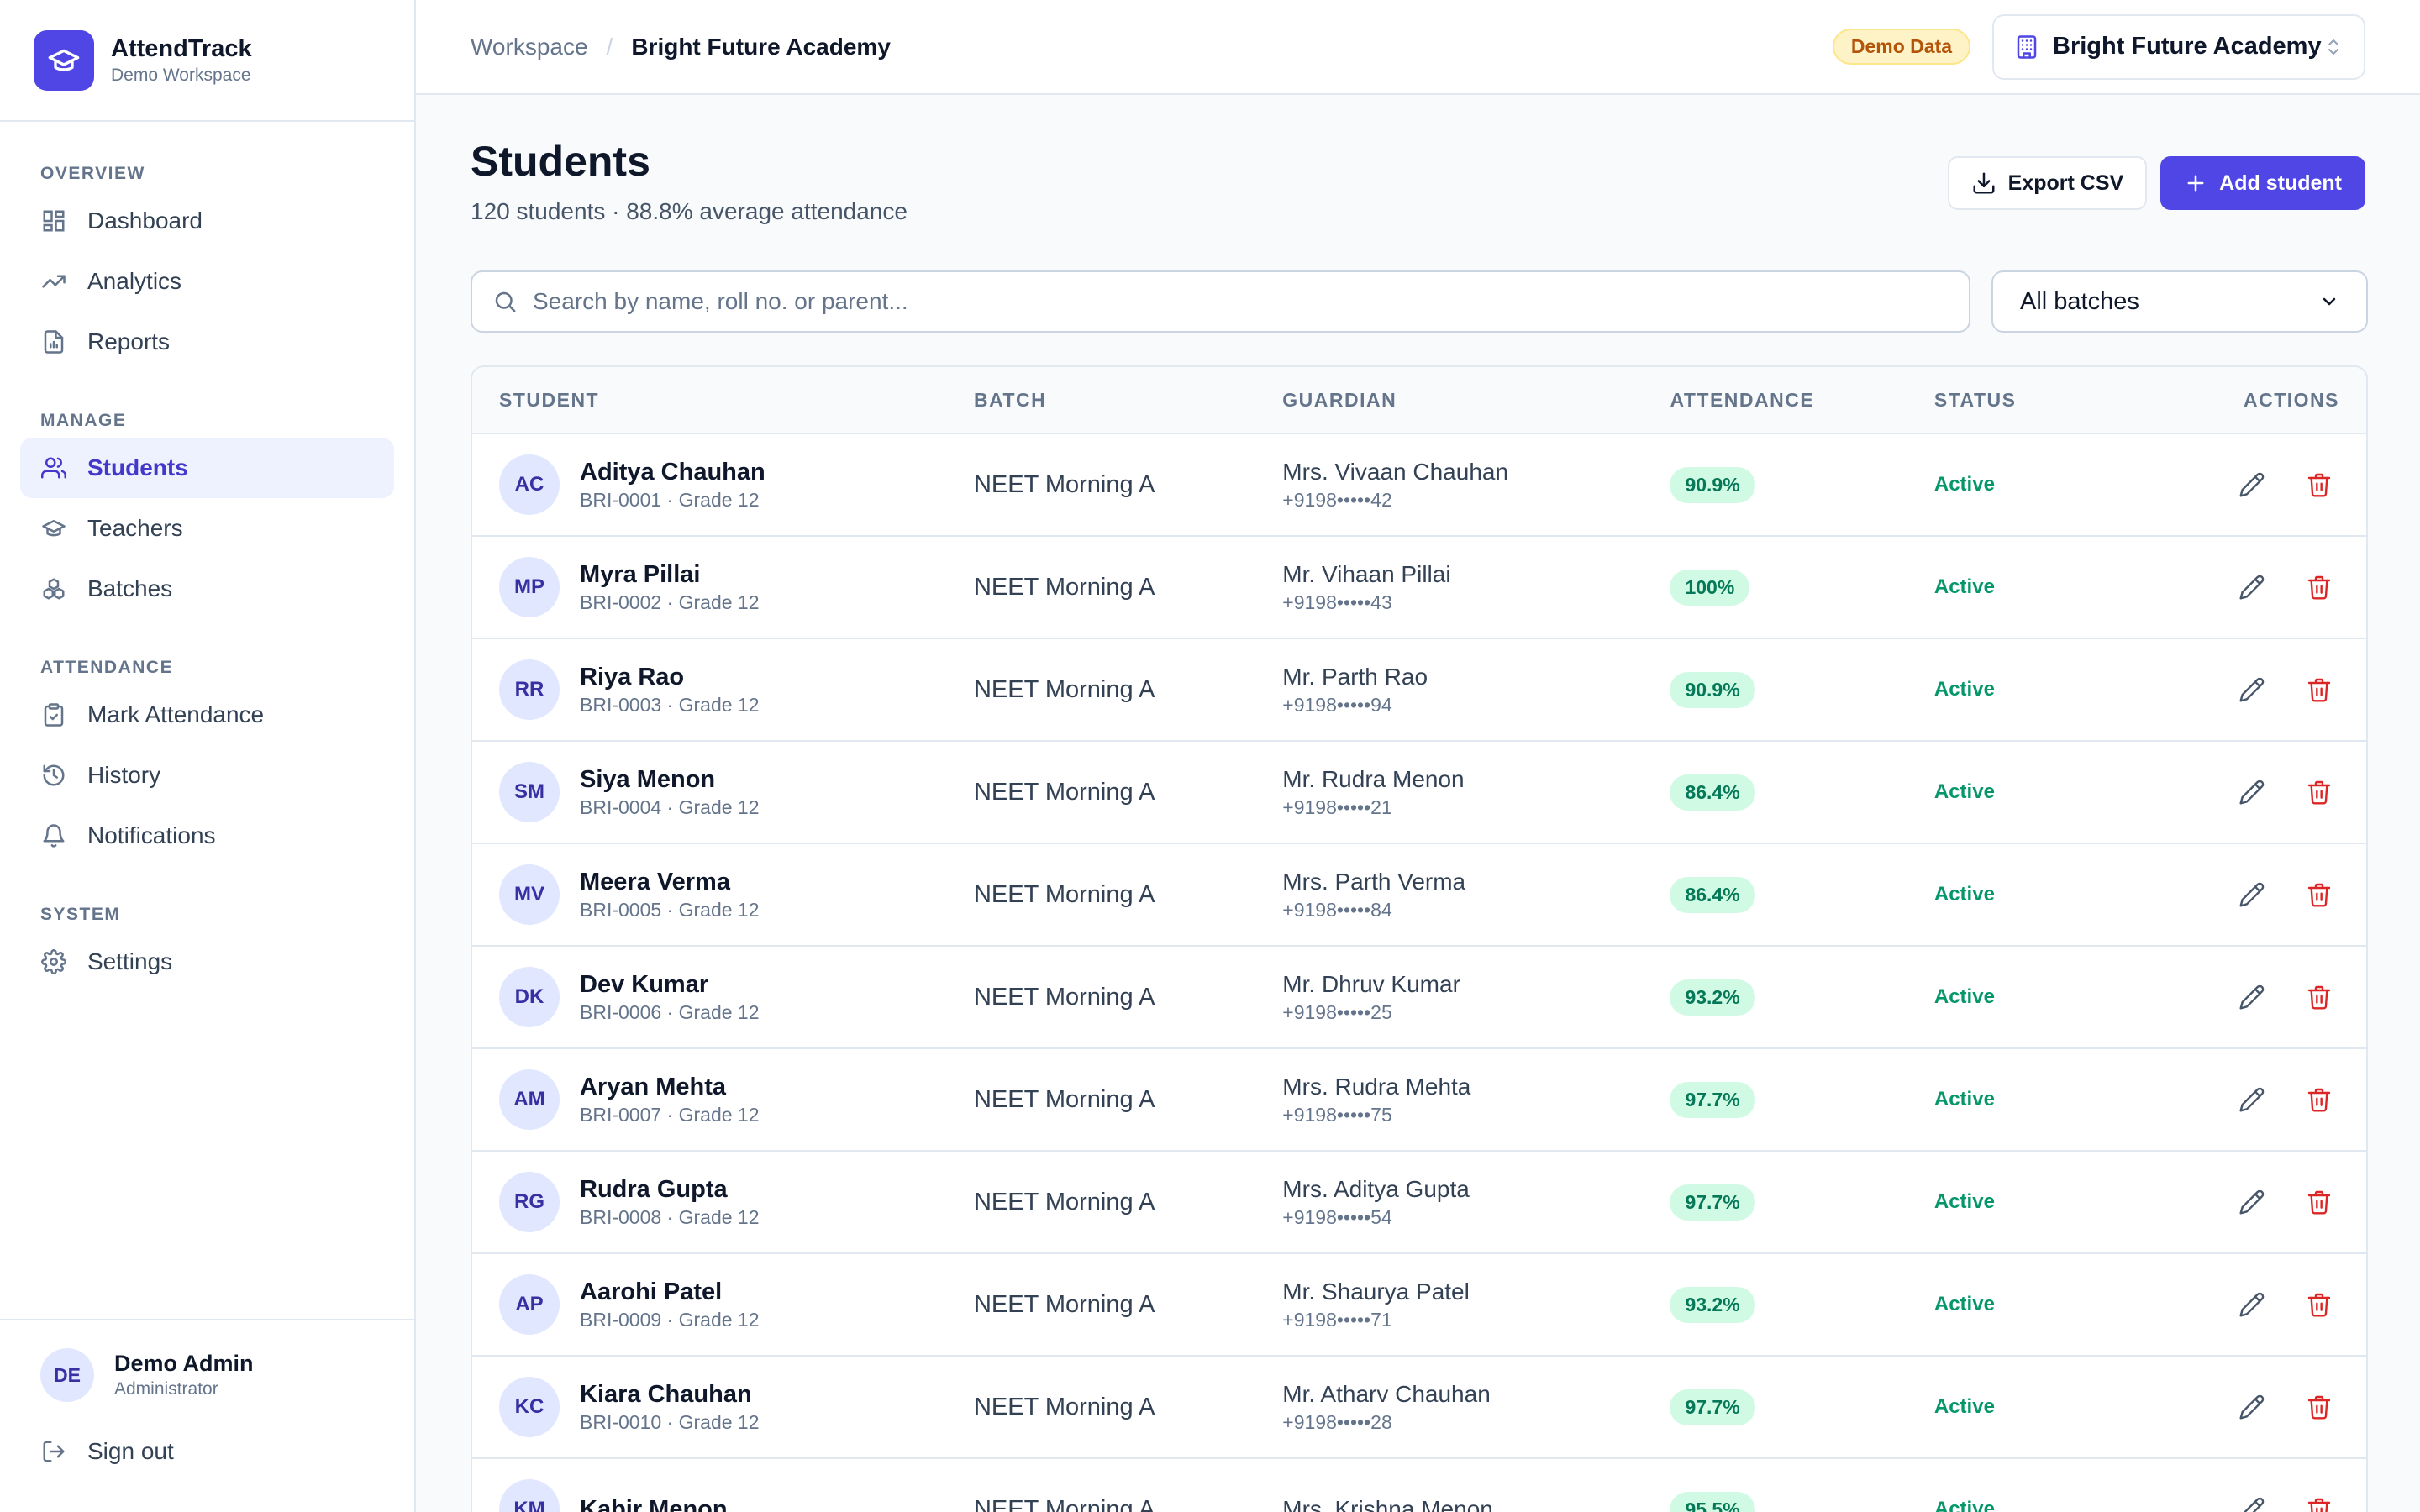  I want to click on export-csv-button: Export CSV, so click(2047, 183).